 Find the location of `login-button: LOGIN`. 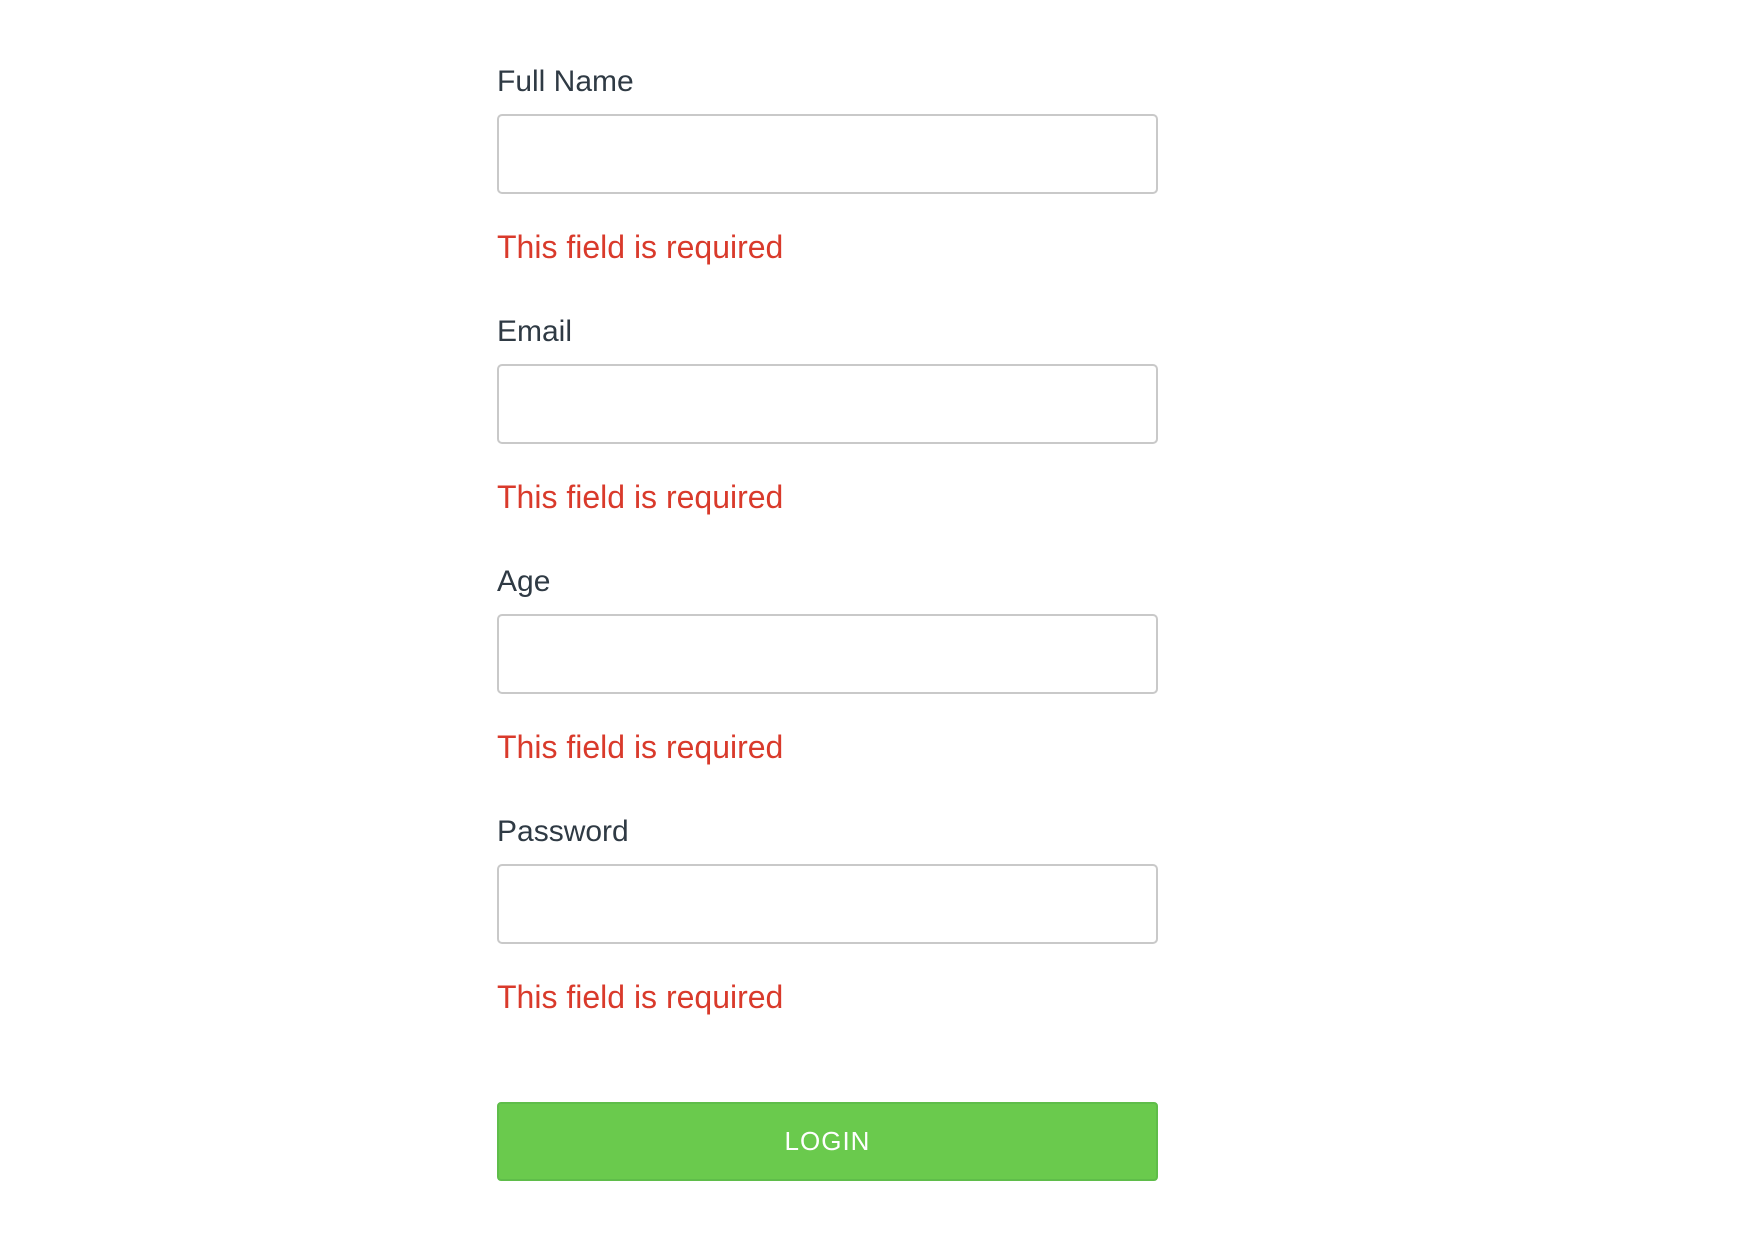

login-button: LOGIN is located at coordinates (827, 1141).